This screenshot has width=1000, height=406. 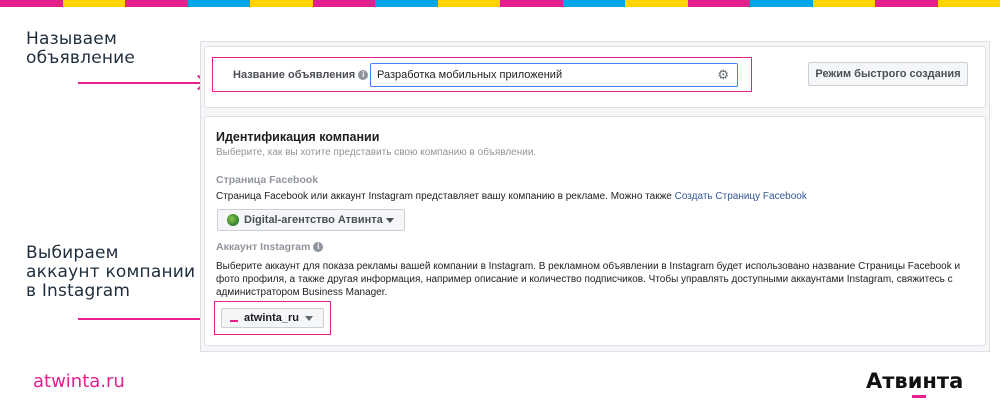 I want to click on facebook-page-heading: Страница Facebook, so click(x=267, y=180).